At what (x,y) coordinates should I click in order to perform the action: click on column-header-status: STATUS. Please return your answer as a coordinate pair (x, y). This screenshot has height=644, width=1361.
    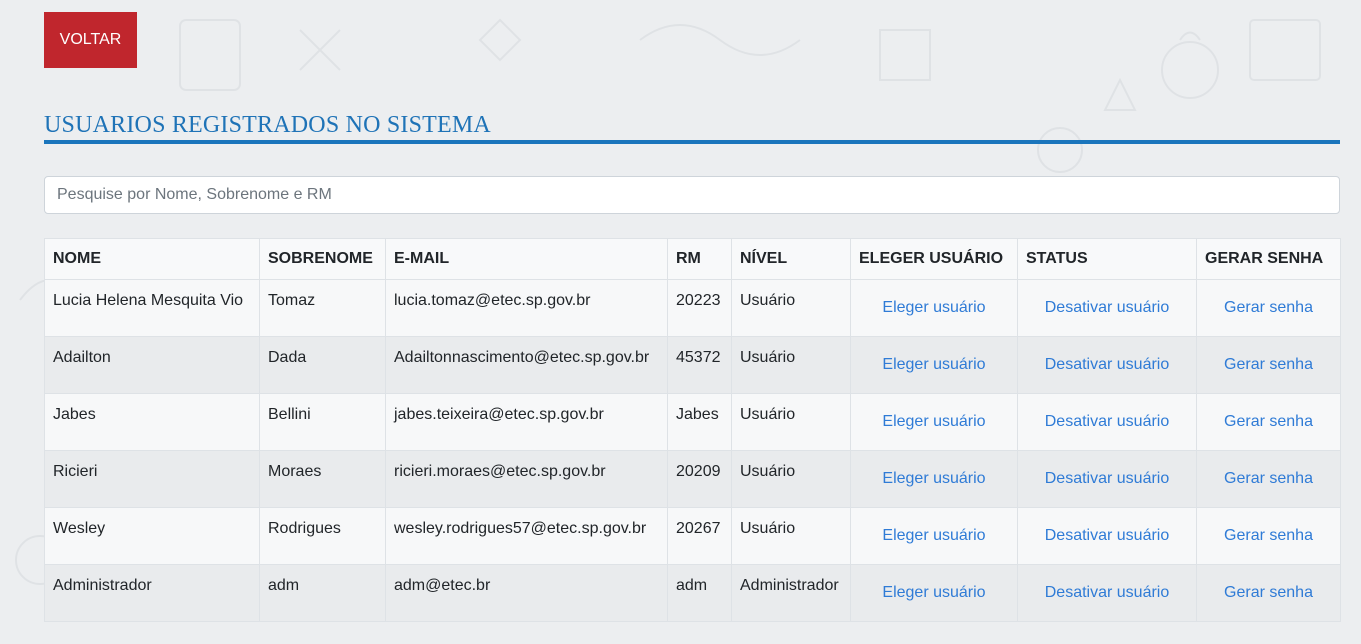
    Looking at the image, I should click on (1107, 259).